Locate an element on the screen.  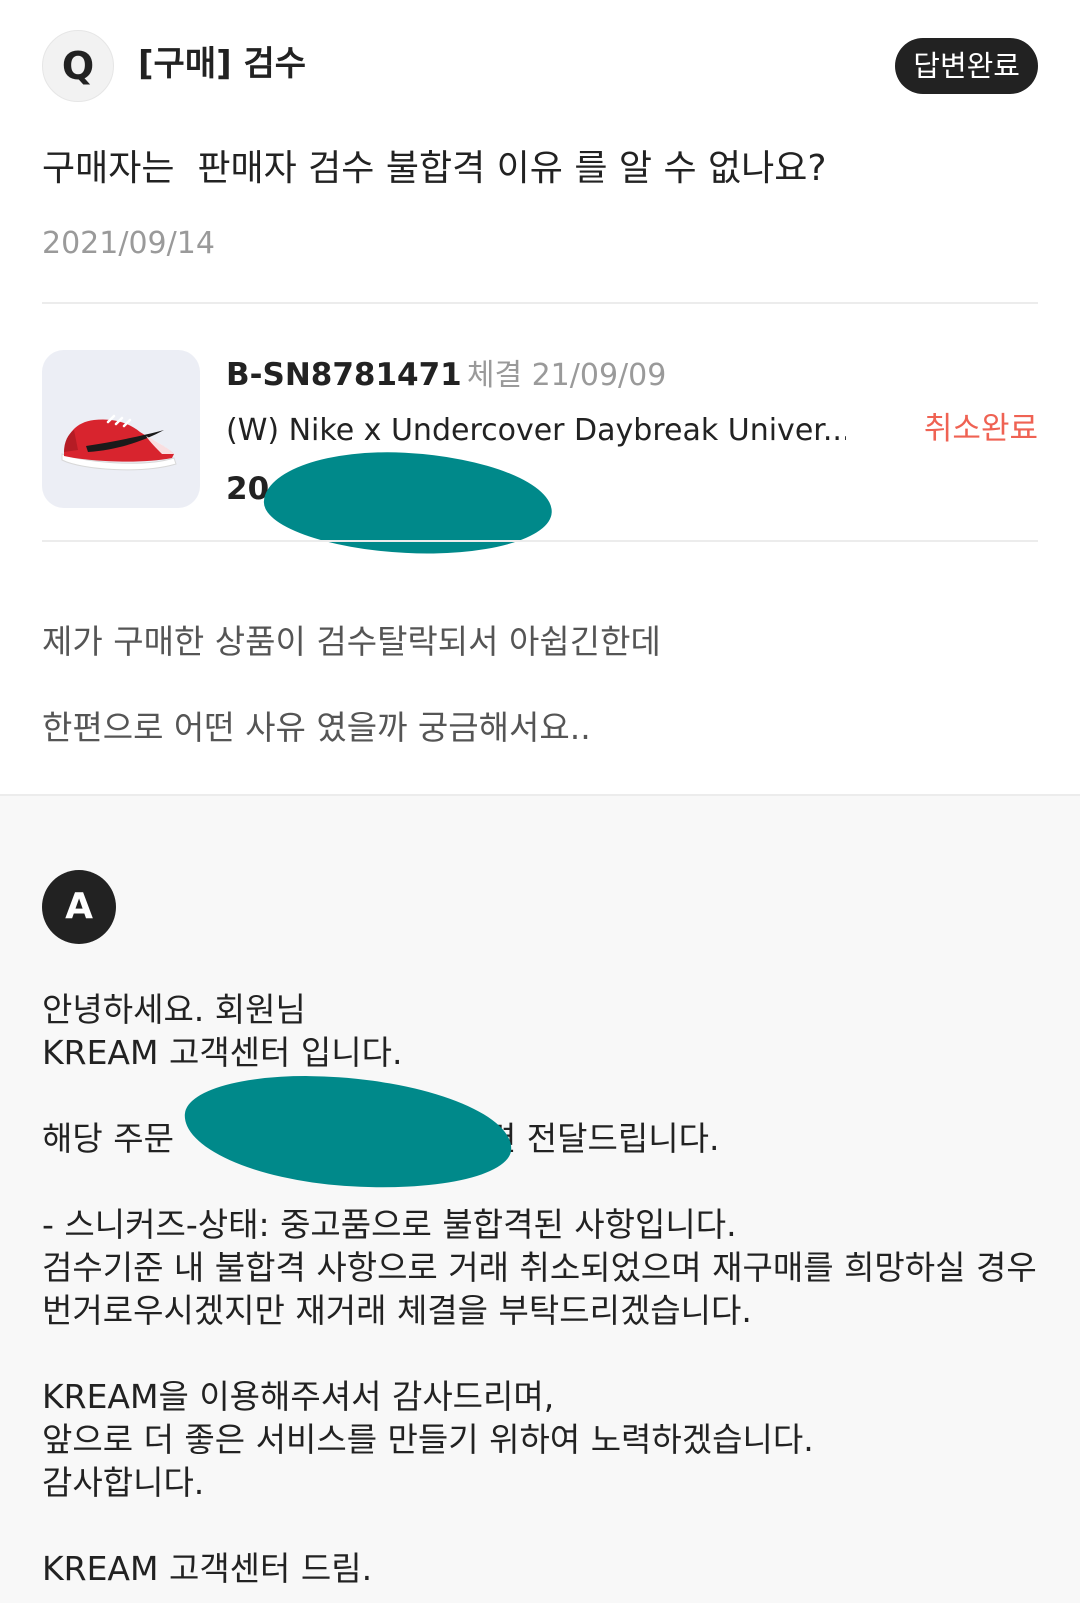
answer-reason-line: 번거로우시겠지만 재거래 체결을 부탁드리겠습니다. is located at coordinates (397, 1310).